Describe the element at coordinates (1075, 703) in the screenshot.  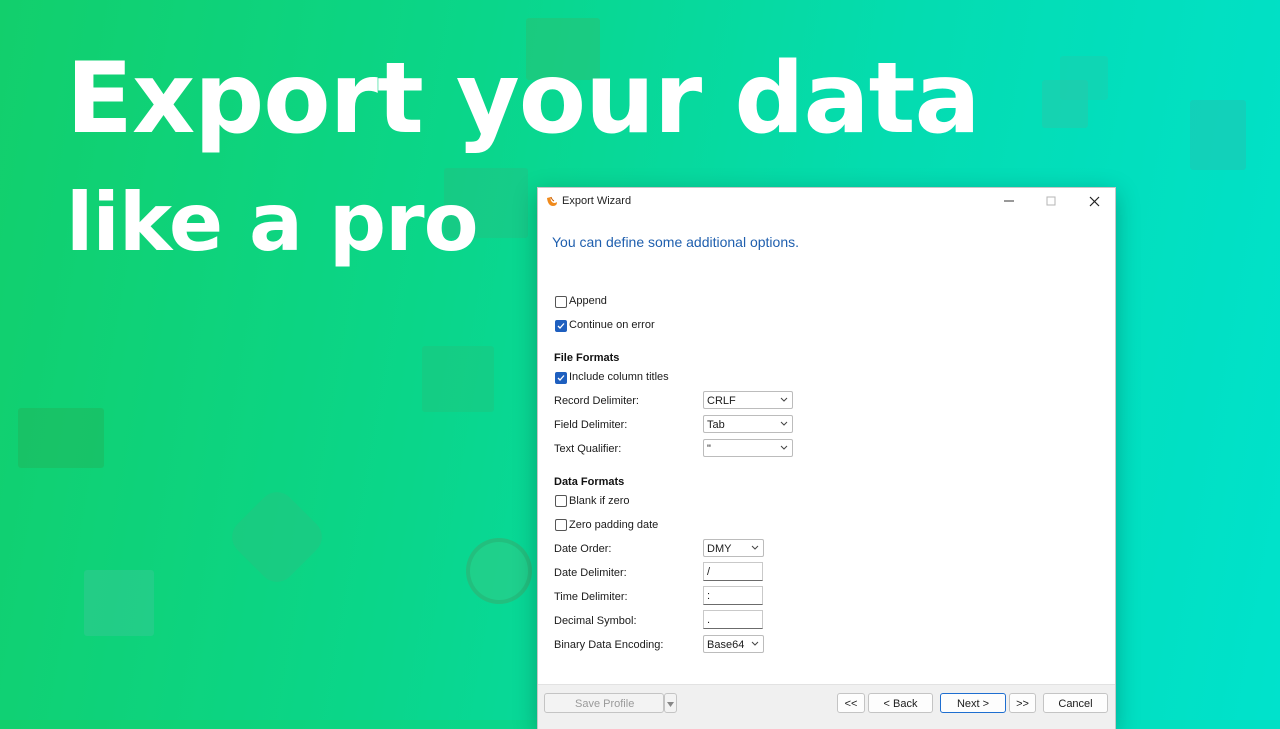
I see `cancel-button: Cancel` at that location.